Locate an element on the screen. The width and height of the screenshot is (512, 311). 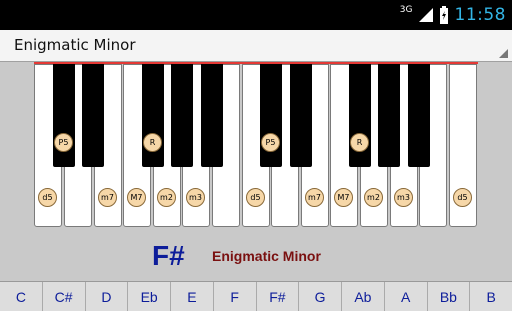
dropdown-caret-icon is located at coordinates (503, 53).